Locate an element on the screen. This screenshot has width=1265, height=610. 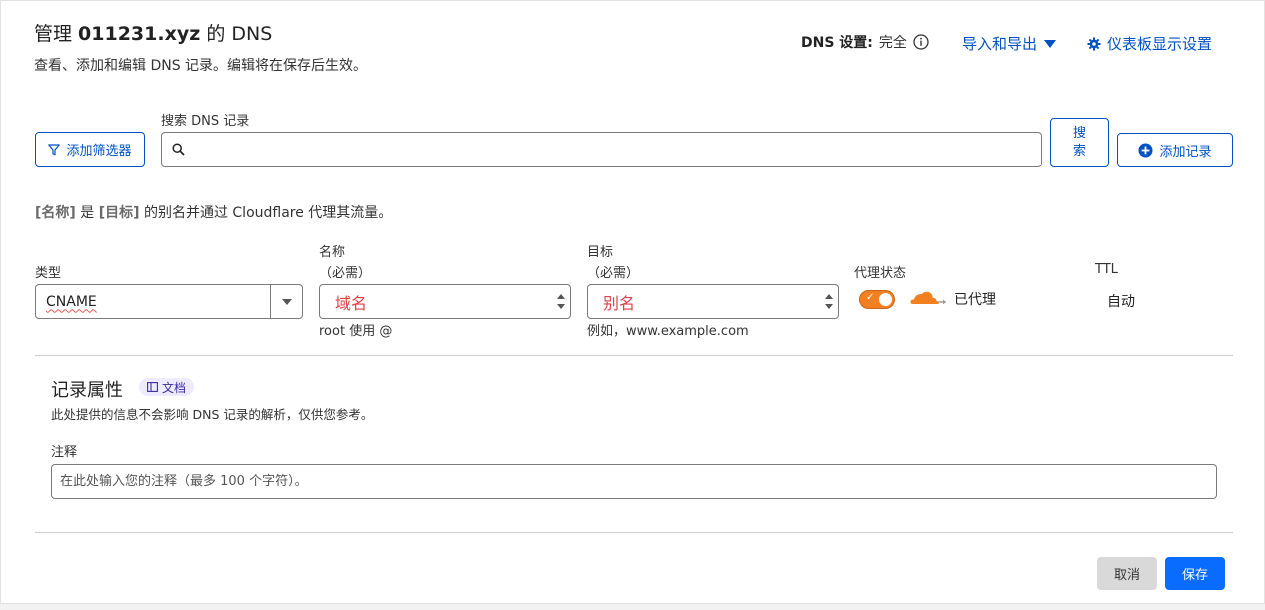
type-value: CNAME is located at coordinates (71, 301).